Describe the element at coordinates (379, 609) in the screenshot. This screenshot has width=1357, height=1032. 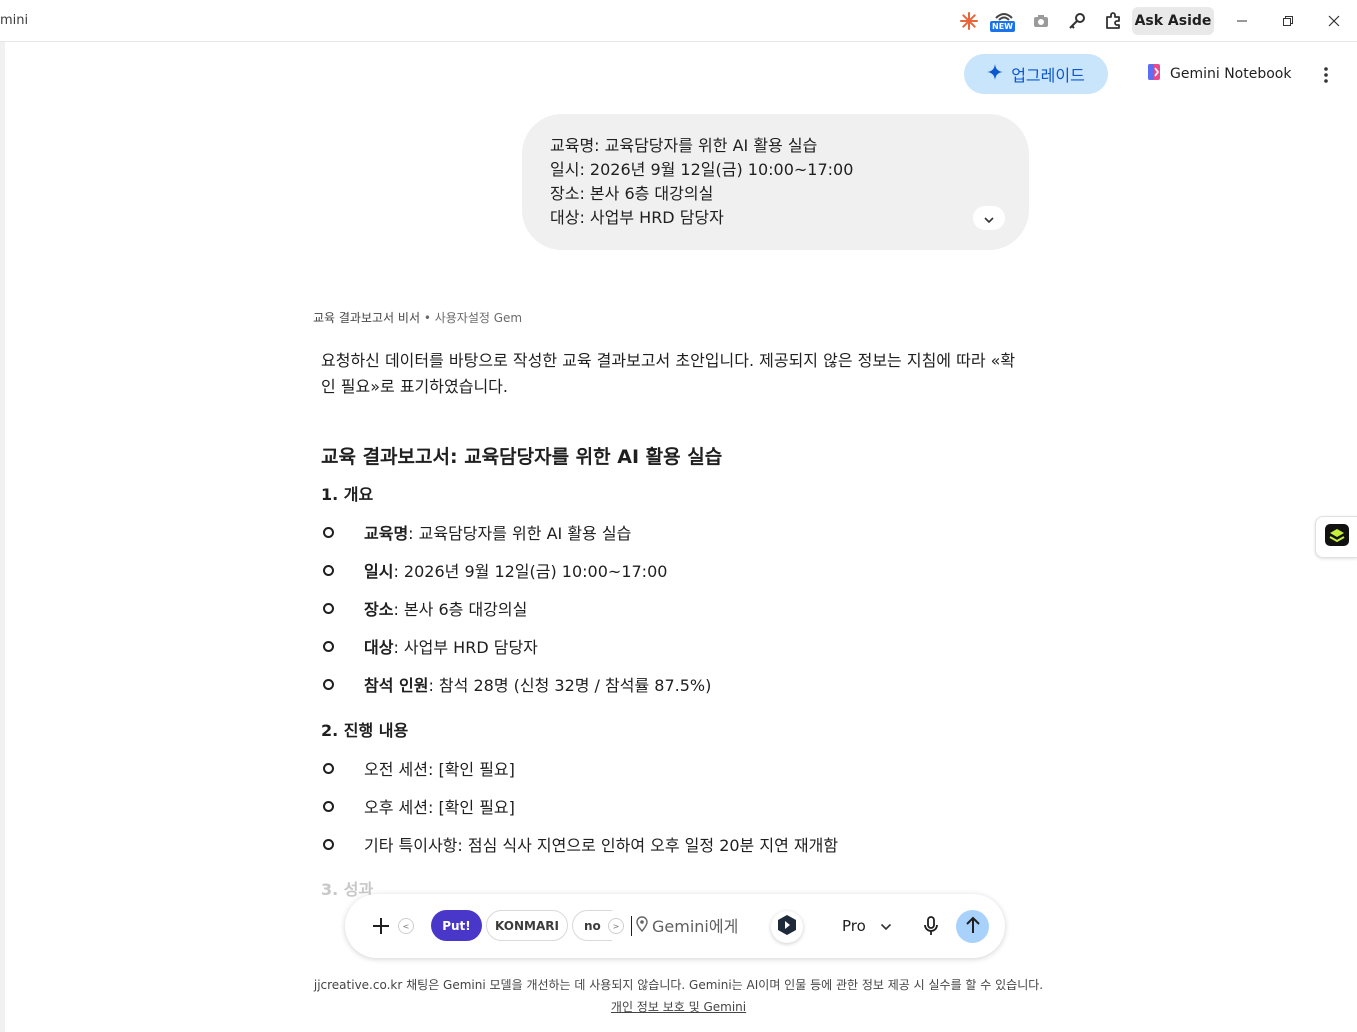
I see `item-label: 장소` at that location.